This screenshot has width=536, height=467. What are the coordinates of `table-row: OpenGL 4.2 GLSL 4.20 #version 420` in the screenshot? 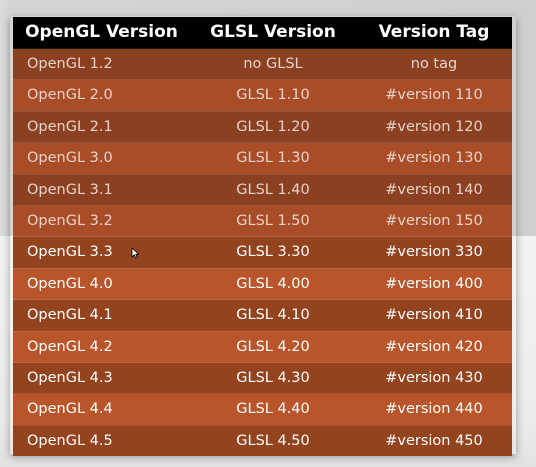 It's located at (262, 346).